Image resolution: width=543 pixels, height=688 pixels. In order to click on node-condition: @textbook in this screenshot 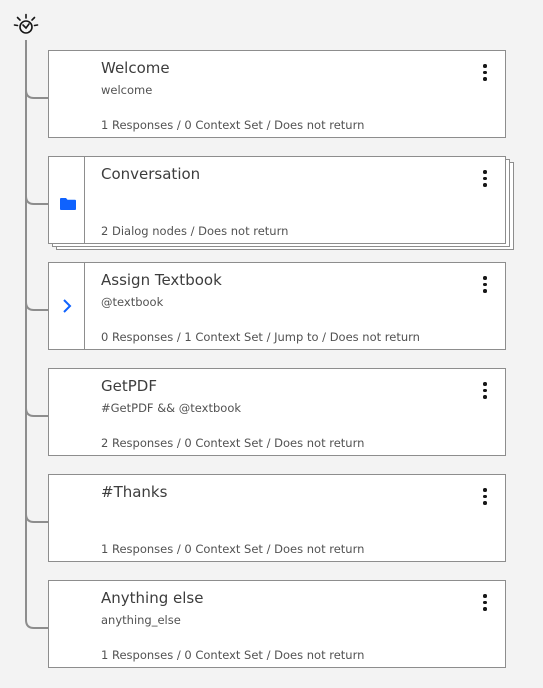, I will do `click(132, 302)`.